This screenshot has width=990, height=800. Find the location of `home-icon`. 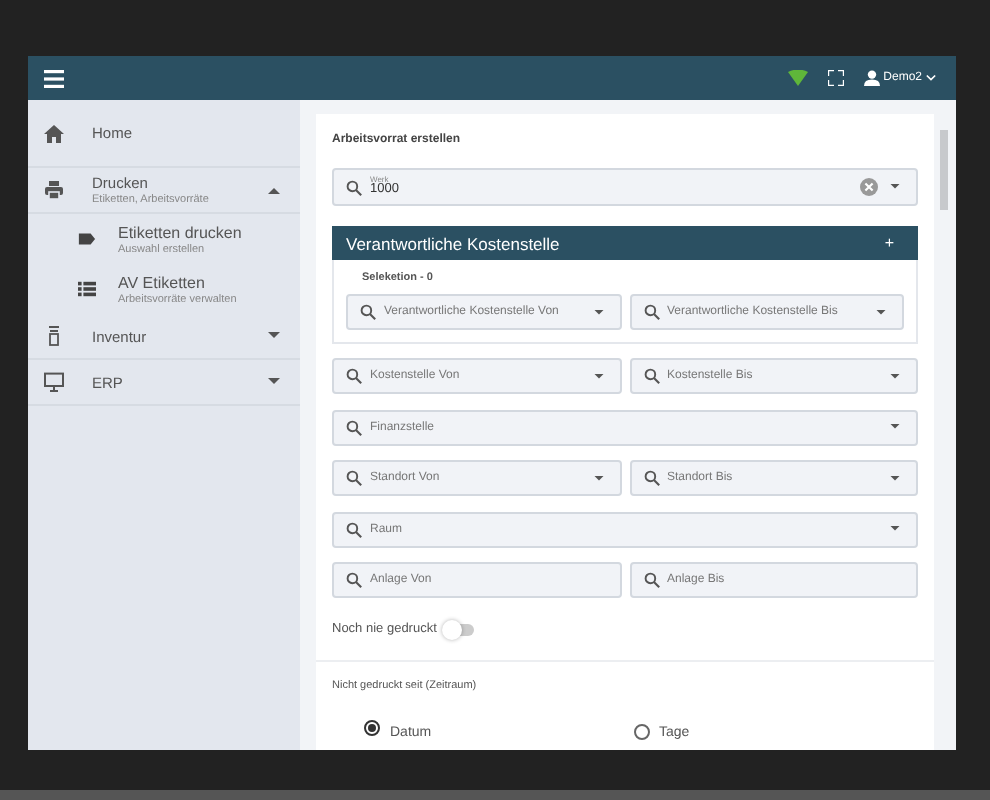

home-icon is located at coordinates (54, 133).